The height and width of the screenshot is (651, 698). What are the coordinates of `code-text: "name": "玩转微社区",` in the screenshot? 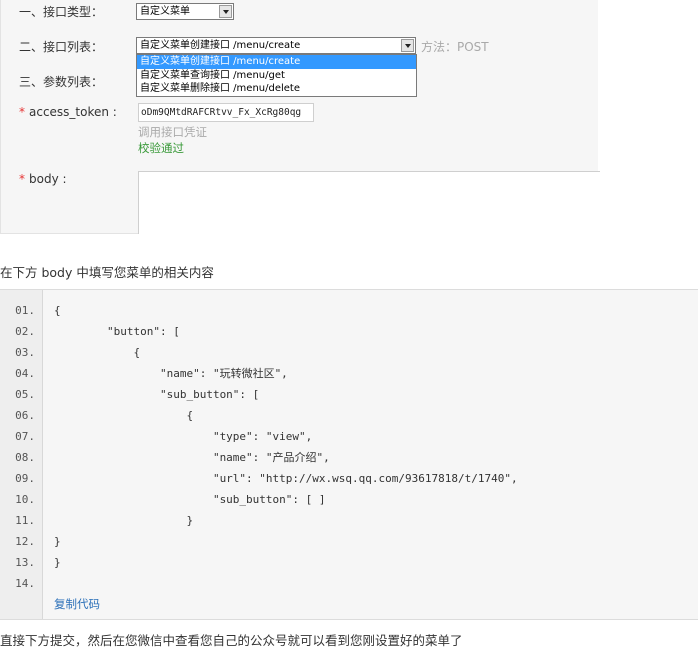 It's located at (171, 373).